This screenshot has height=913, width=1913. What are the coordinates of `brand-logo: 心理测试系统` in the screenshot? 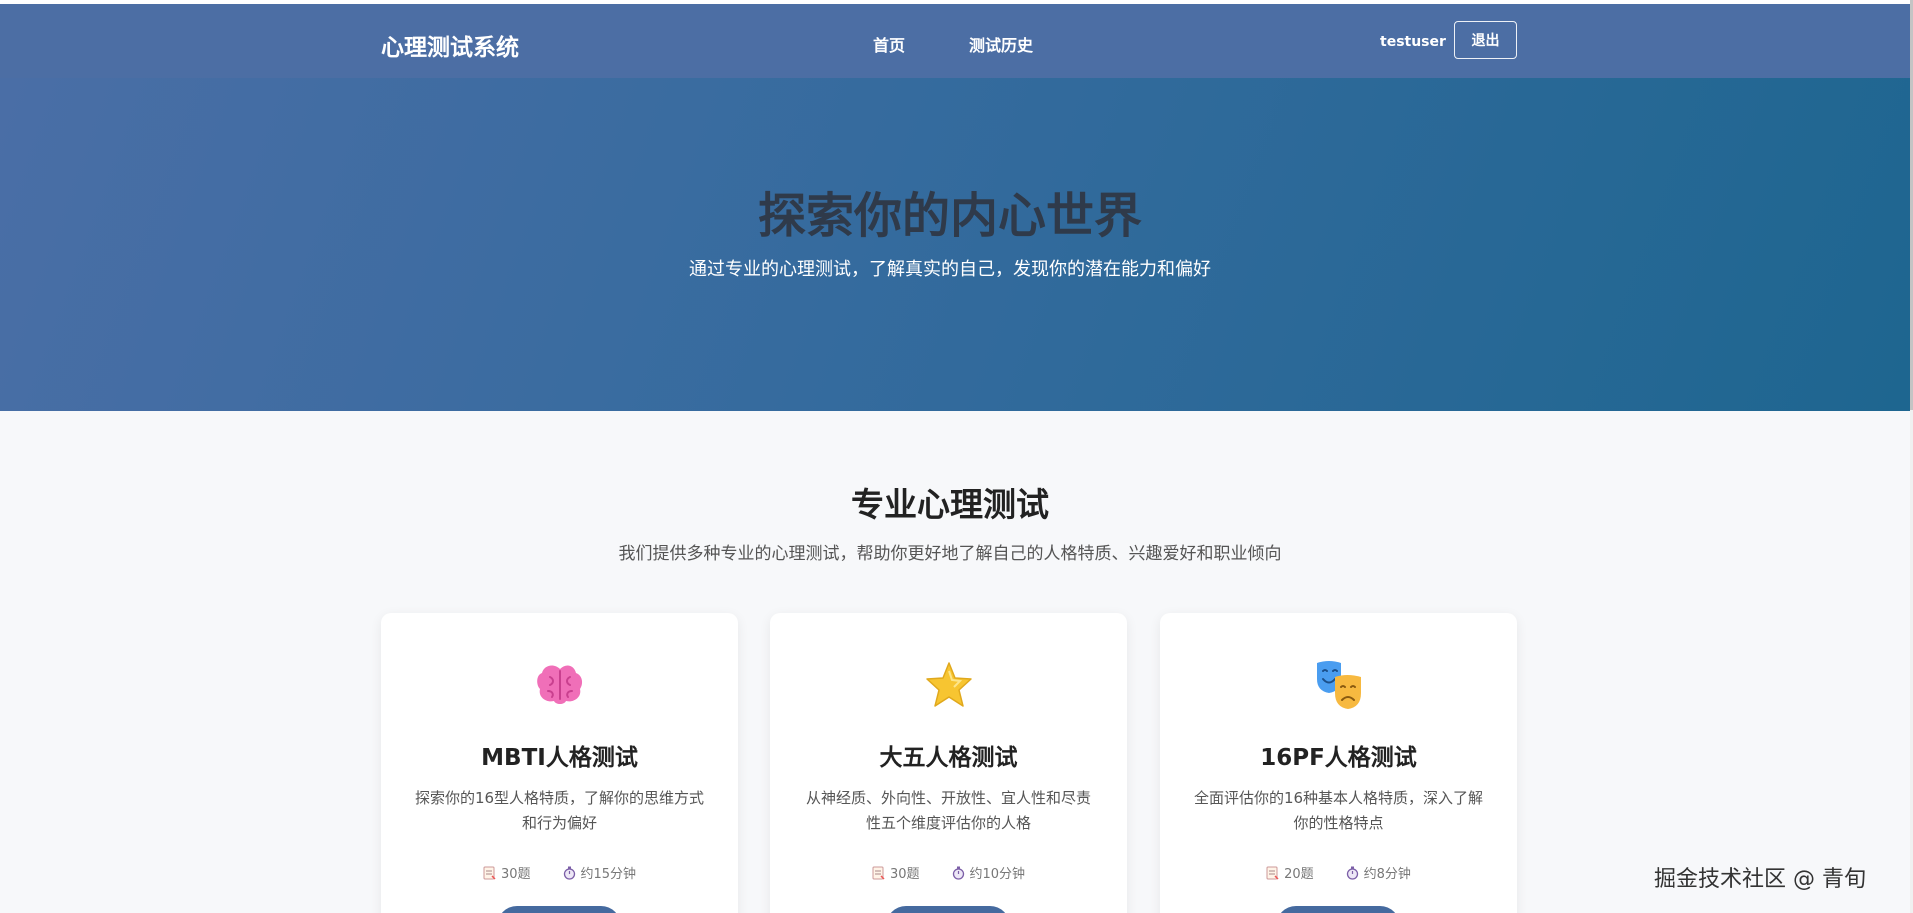 It's located at (450, 45).